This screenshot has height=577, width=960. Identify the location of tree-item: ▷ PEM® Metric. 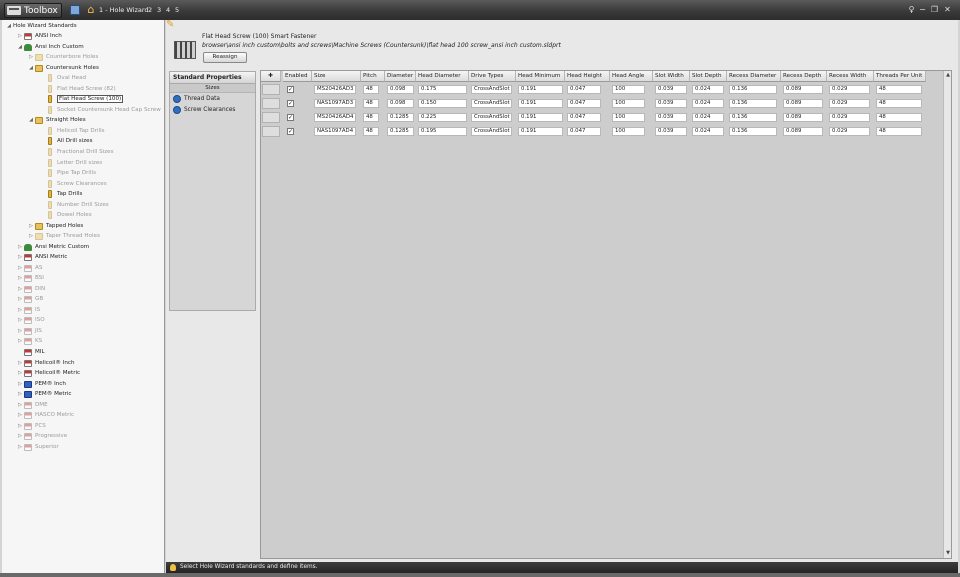
(44, 394).